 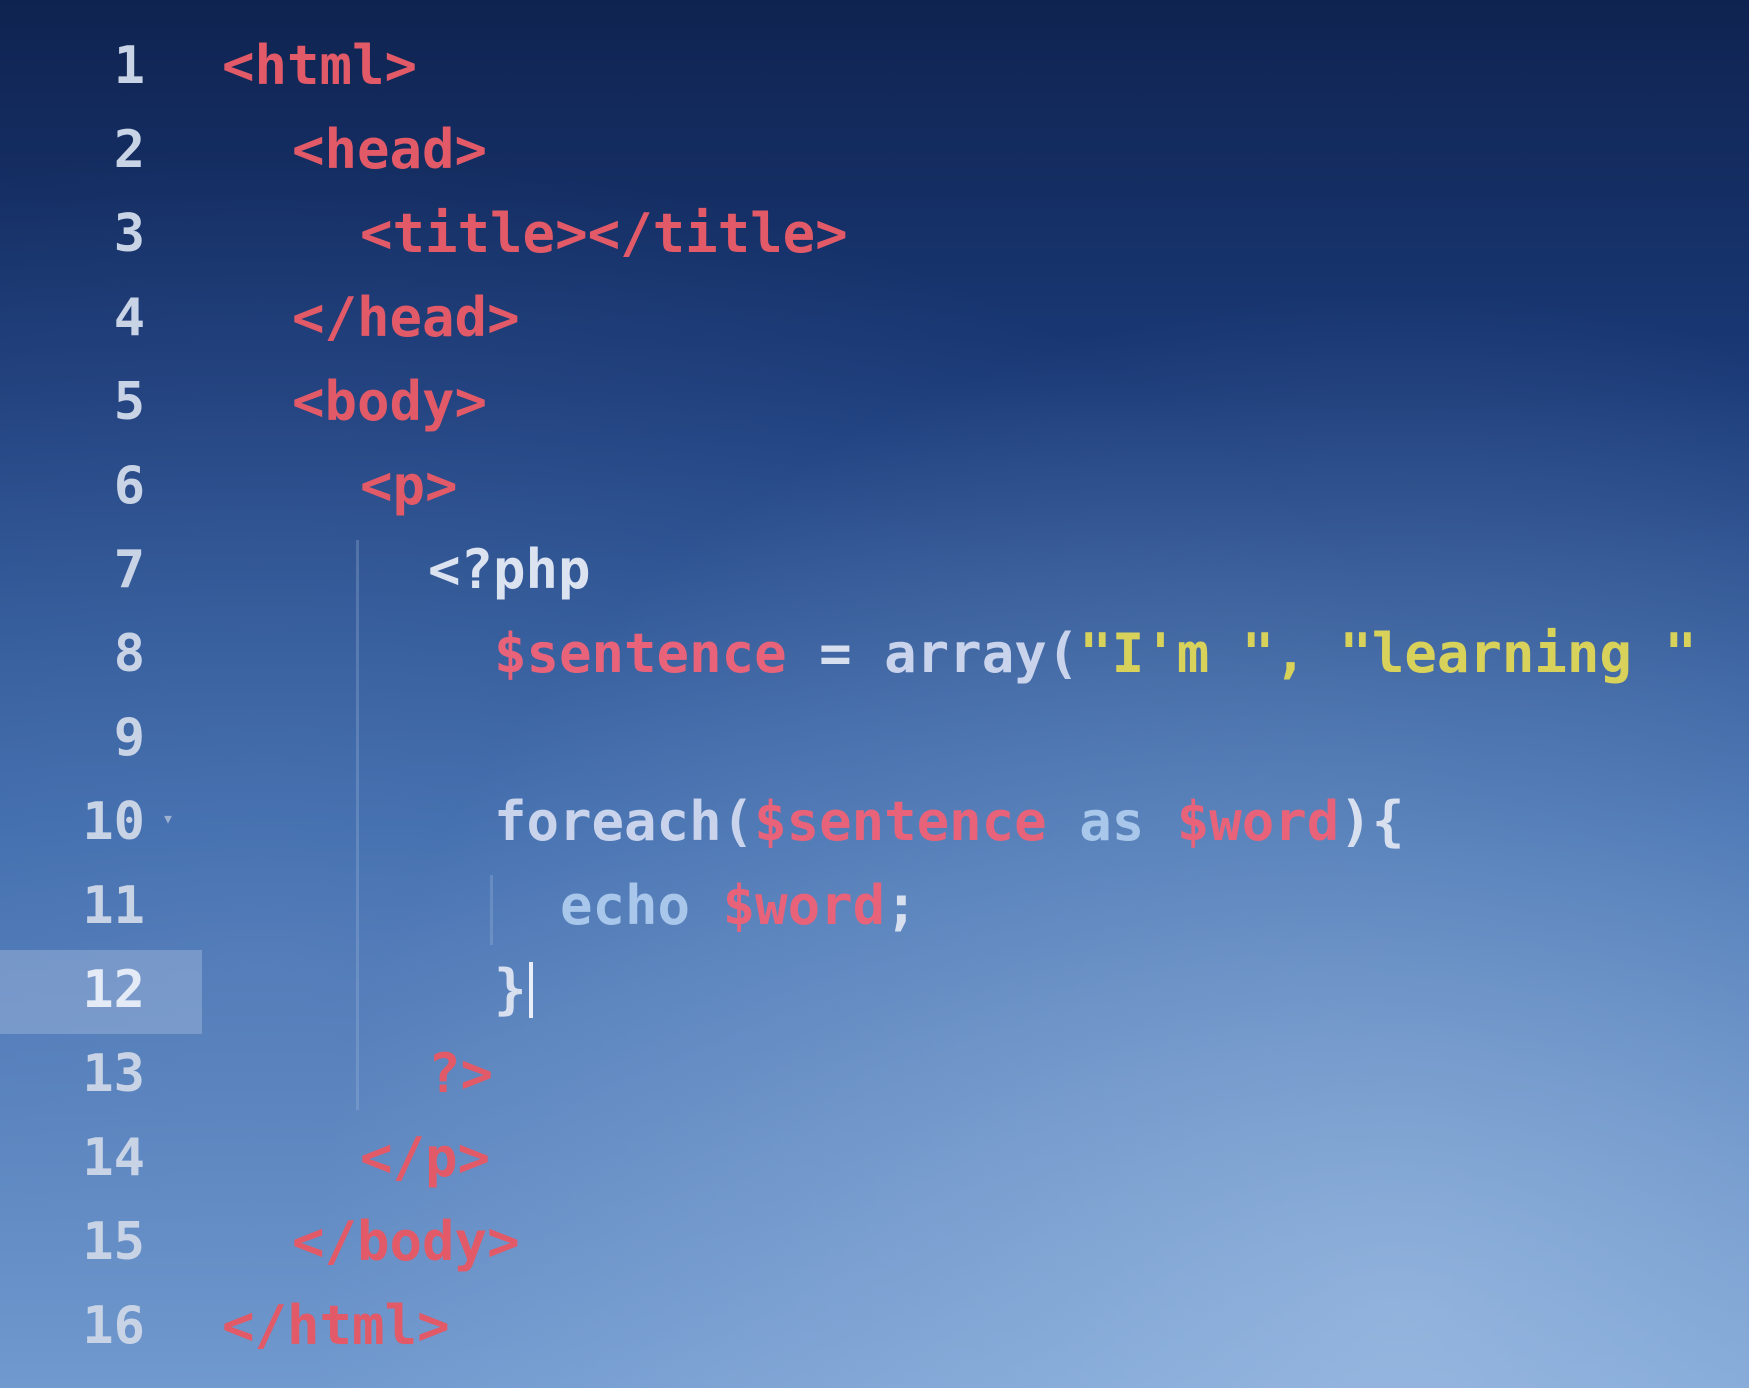 I want to click on code-line-content: foreach($sentence as $word){, so click(x=949, y=822).